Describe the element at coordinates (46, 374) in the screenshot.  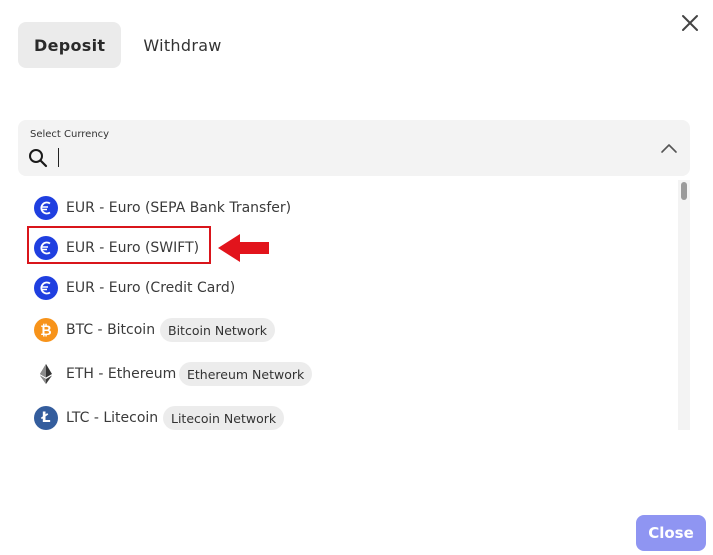
I see `ethereum-icon` at that location.